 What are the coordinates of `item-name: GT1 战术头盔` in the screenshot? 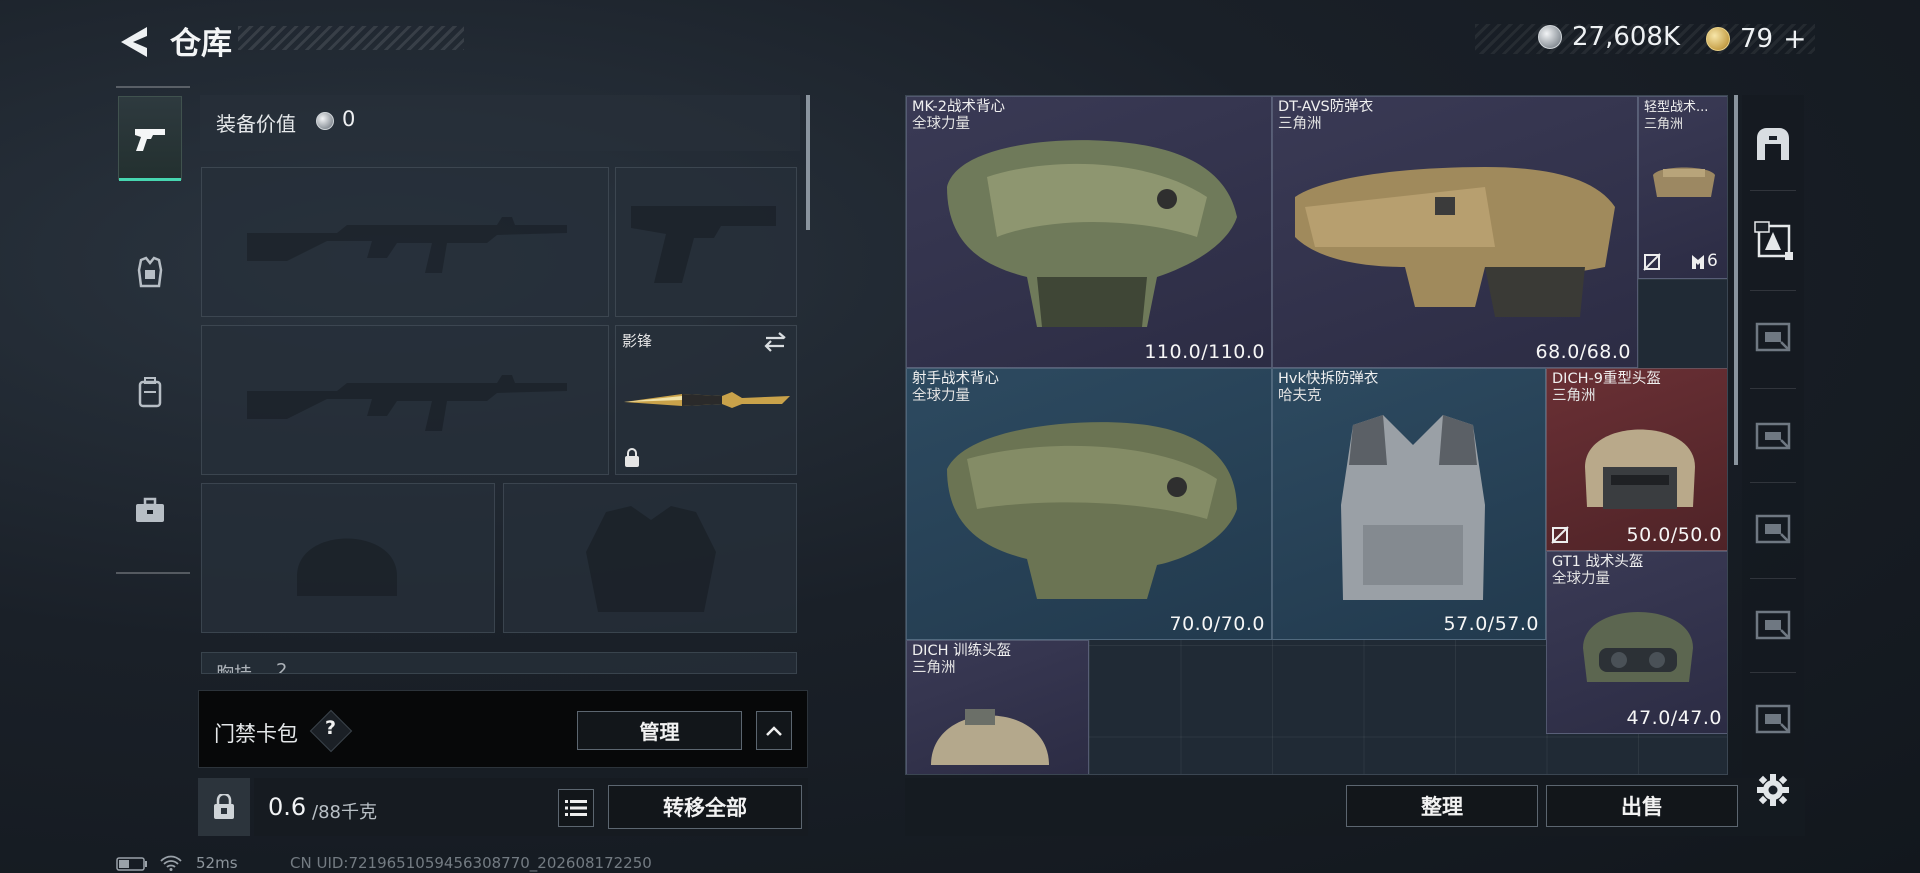 It's located at (1598, 562).